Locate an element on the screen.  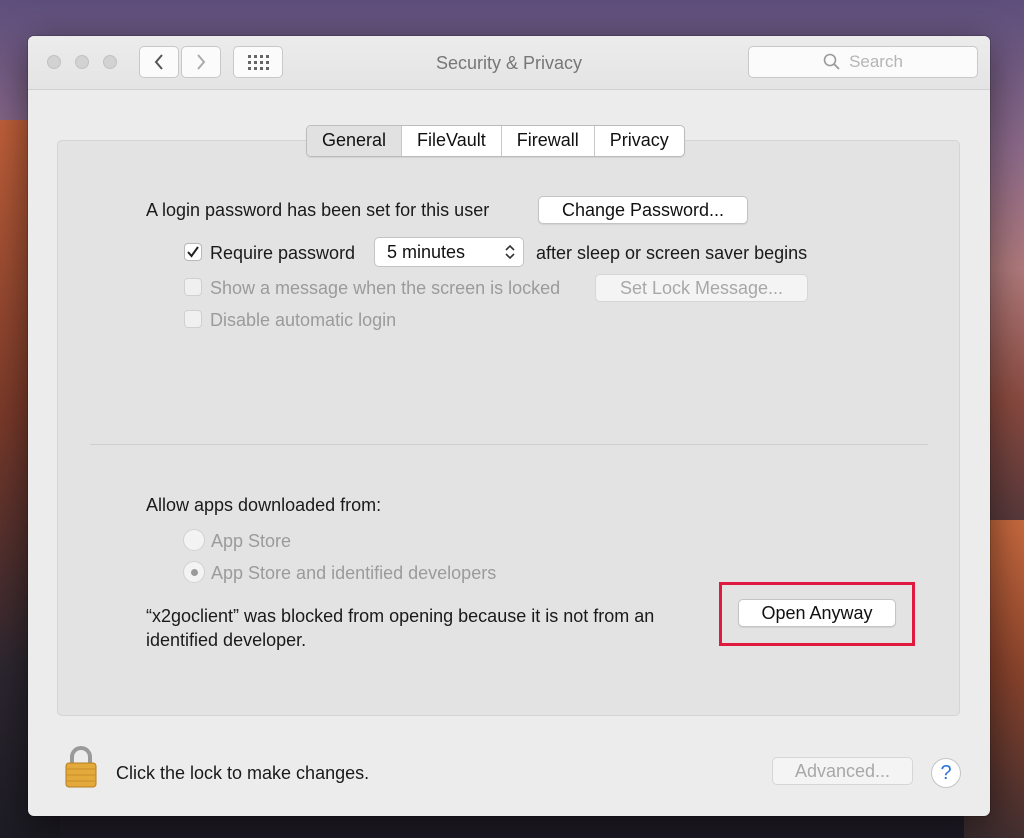
search-field: Search is located at coordinates (863, 62).